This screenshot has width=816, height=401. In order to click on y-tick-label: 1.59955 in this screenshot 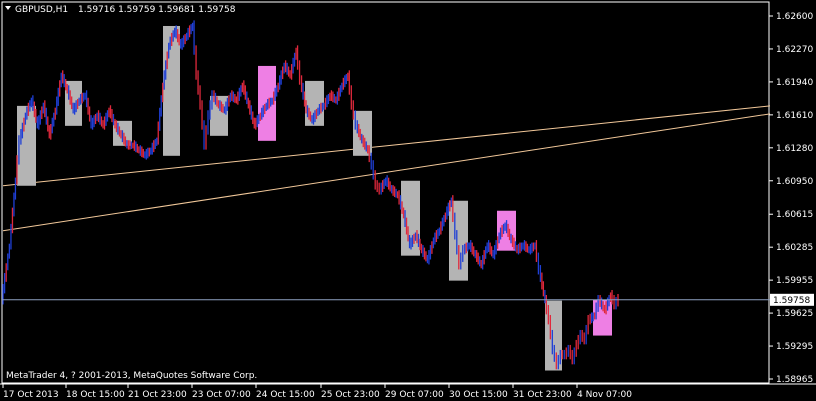, I will do `click(794, 281)`.